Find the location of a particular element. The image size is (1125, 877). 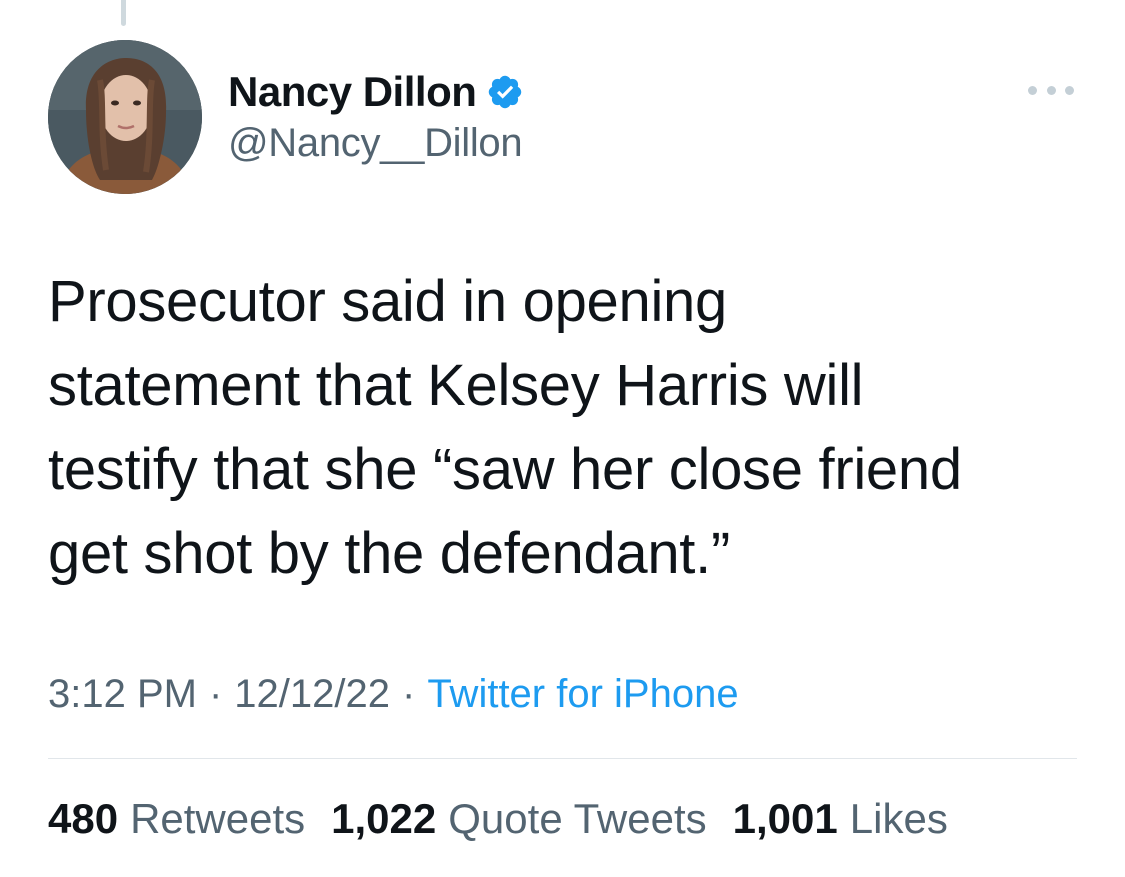

tweet-meta: 3:12 PM · 12/12/22 · Twitter for iPhone is located at coordinates (393, 694).